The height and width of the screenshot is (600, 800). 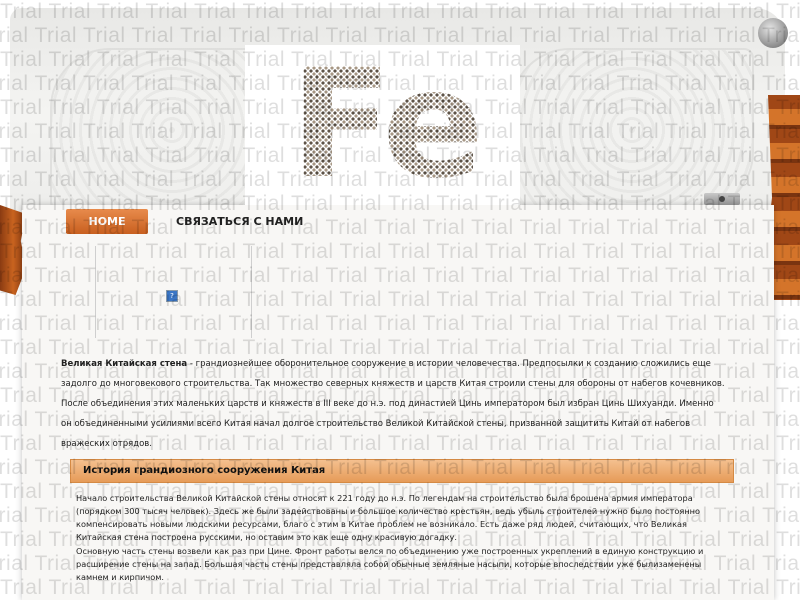 What do you see at coordinates (172, 296) in the screenshot?
I see `broken-image-icon: ?` at bounding box center [172, 296].